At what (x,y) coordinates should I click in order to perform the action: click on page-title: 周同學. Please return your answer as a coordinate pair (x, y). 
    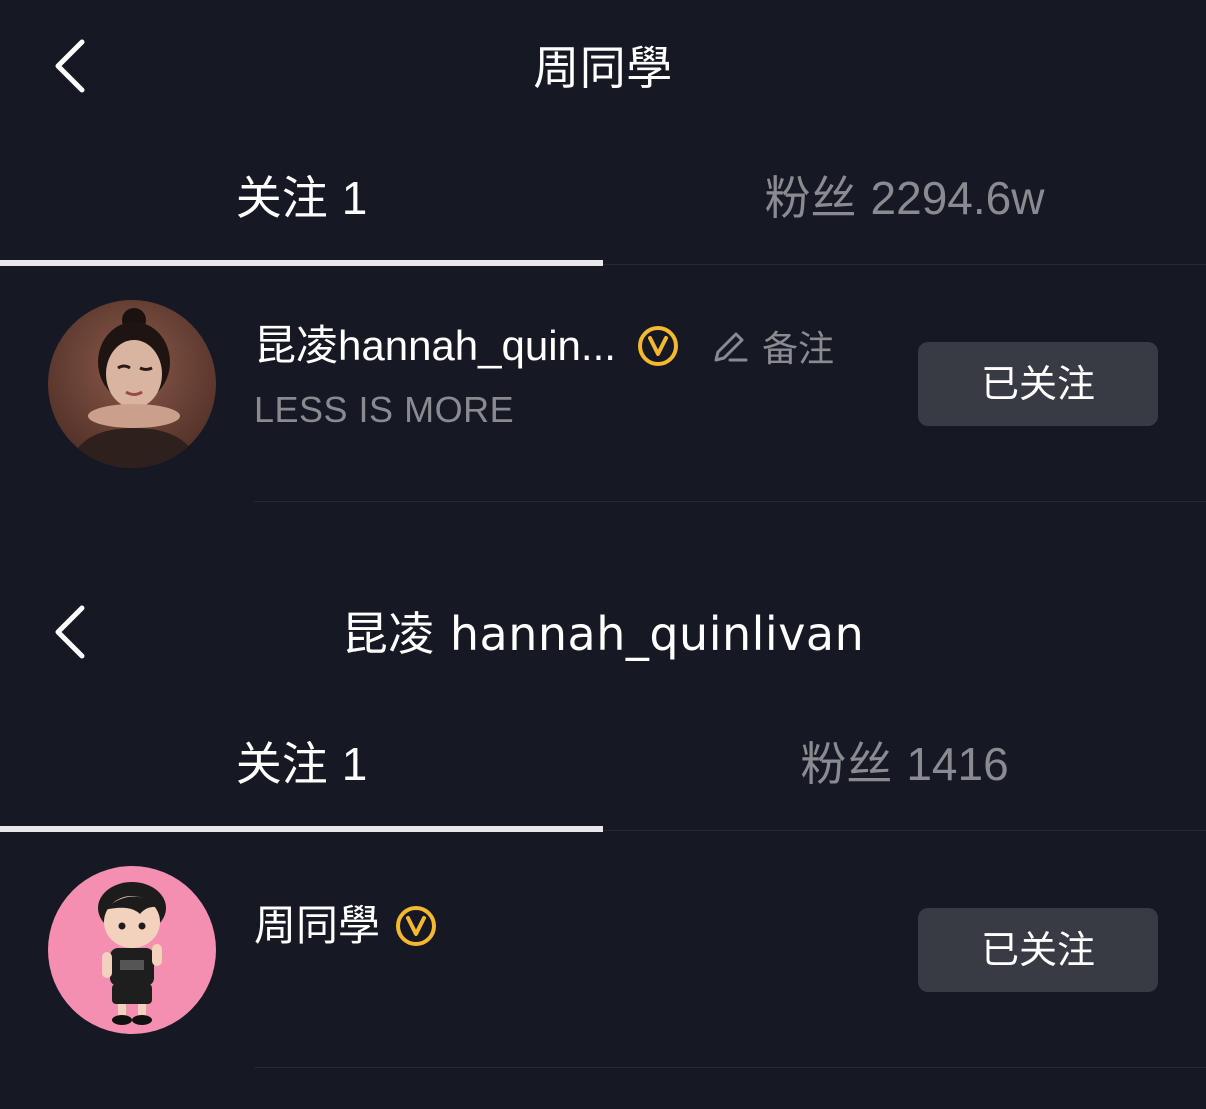
    Looking at the image, I should click on (603, 68).